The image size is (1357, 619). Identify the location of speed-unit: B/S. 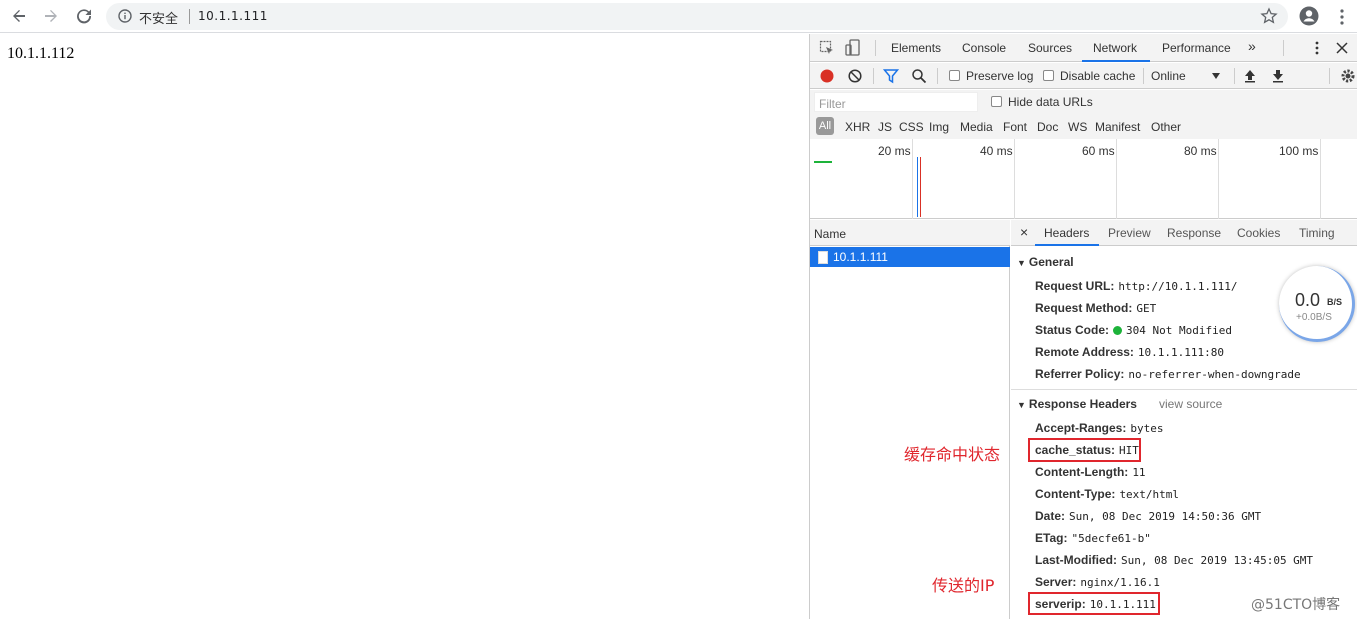
(1335, 302).